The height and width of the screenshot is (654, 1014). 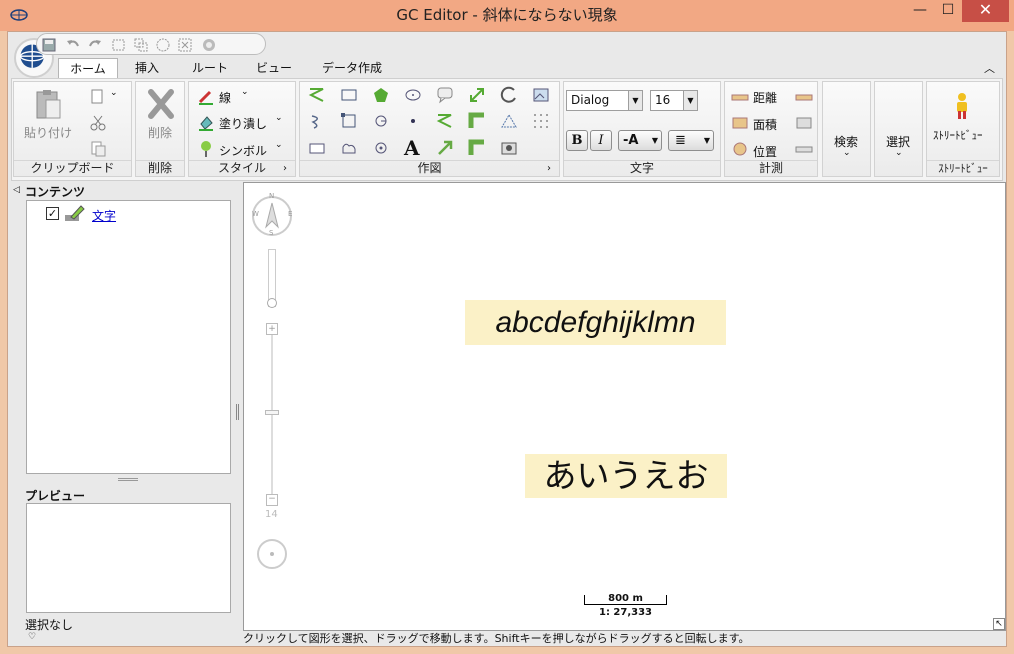 I want to click on italic-button: I, so click(x=601, y=140).